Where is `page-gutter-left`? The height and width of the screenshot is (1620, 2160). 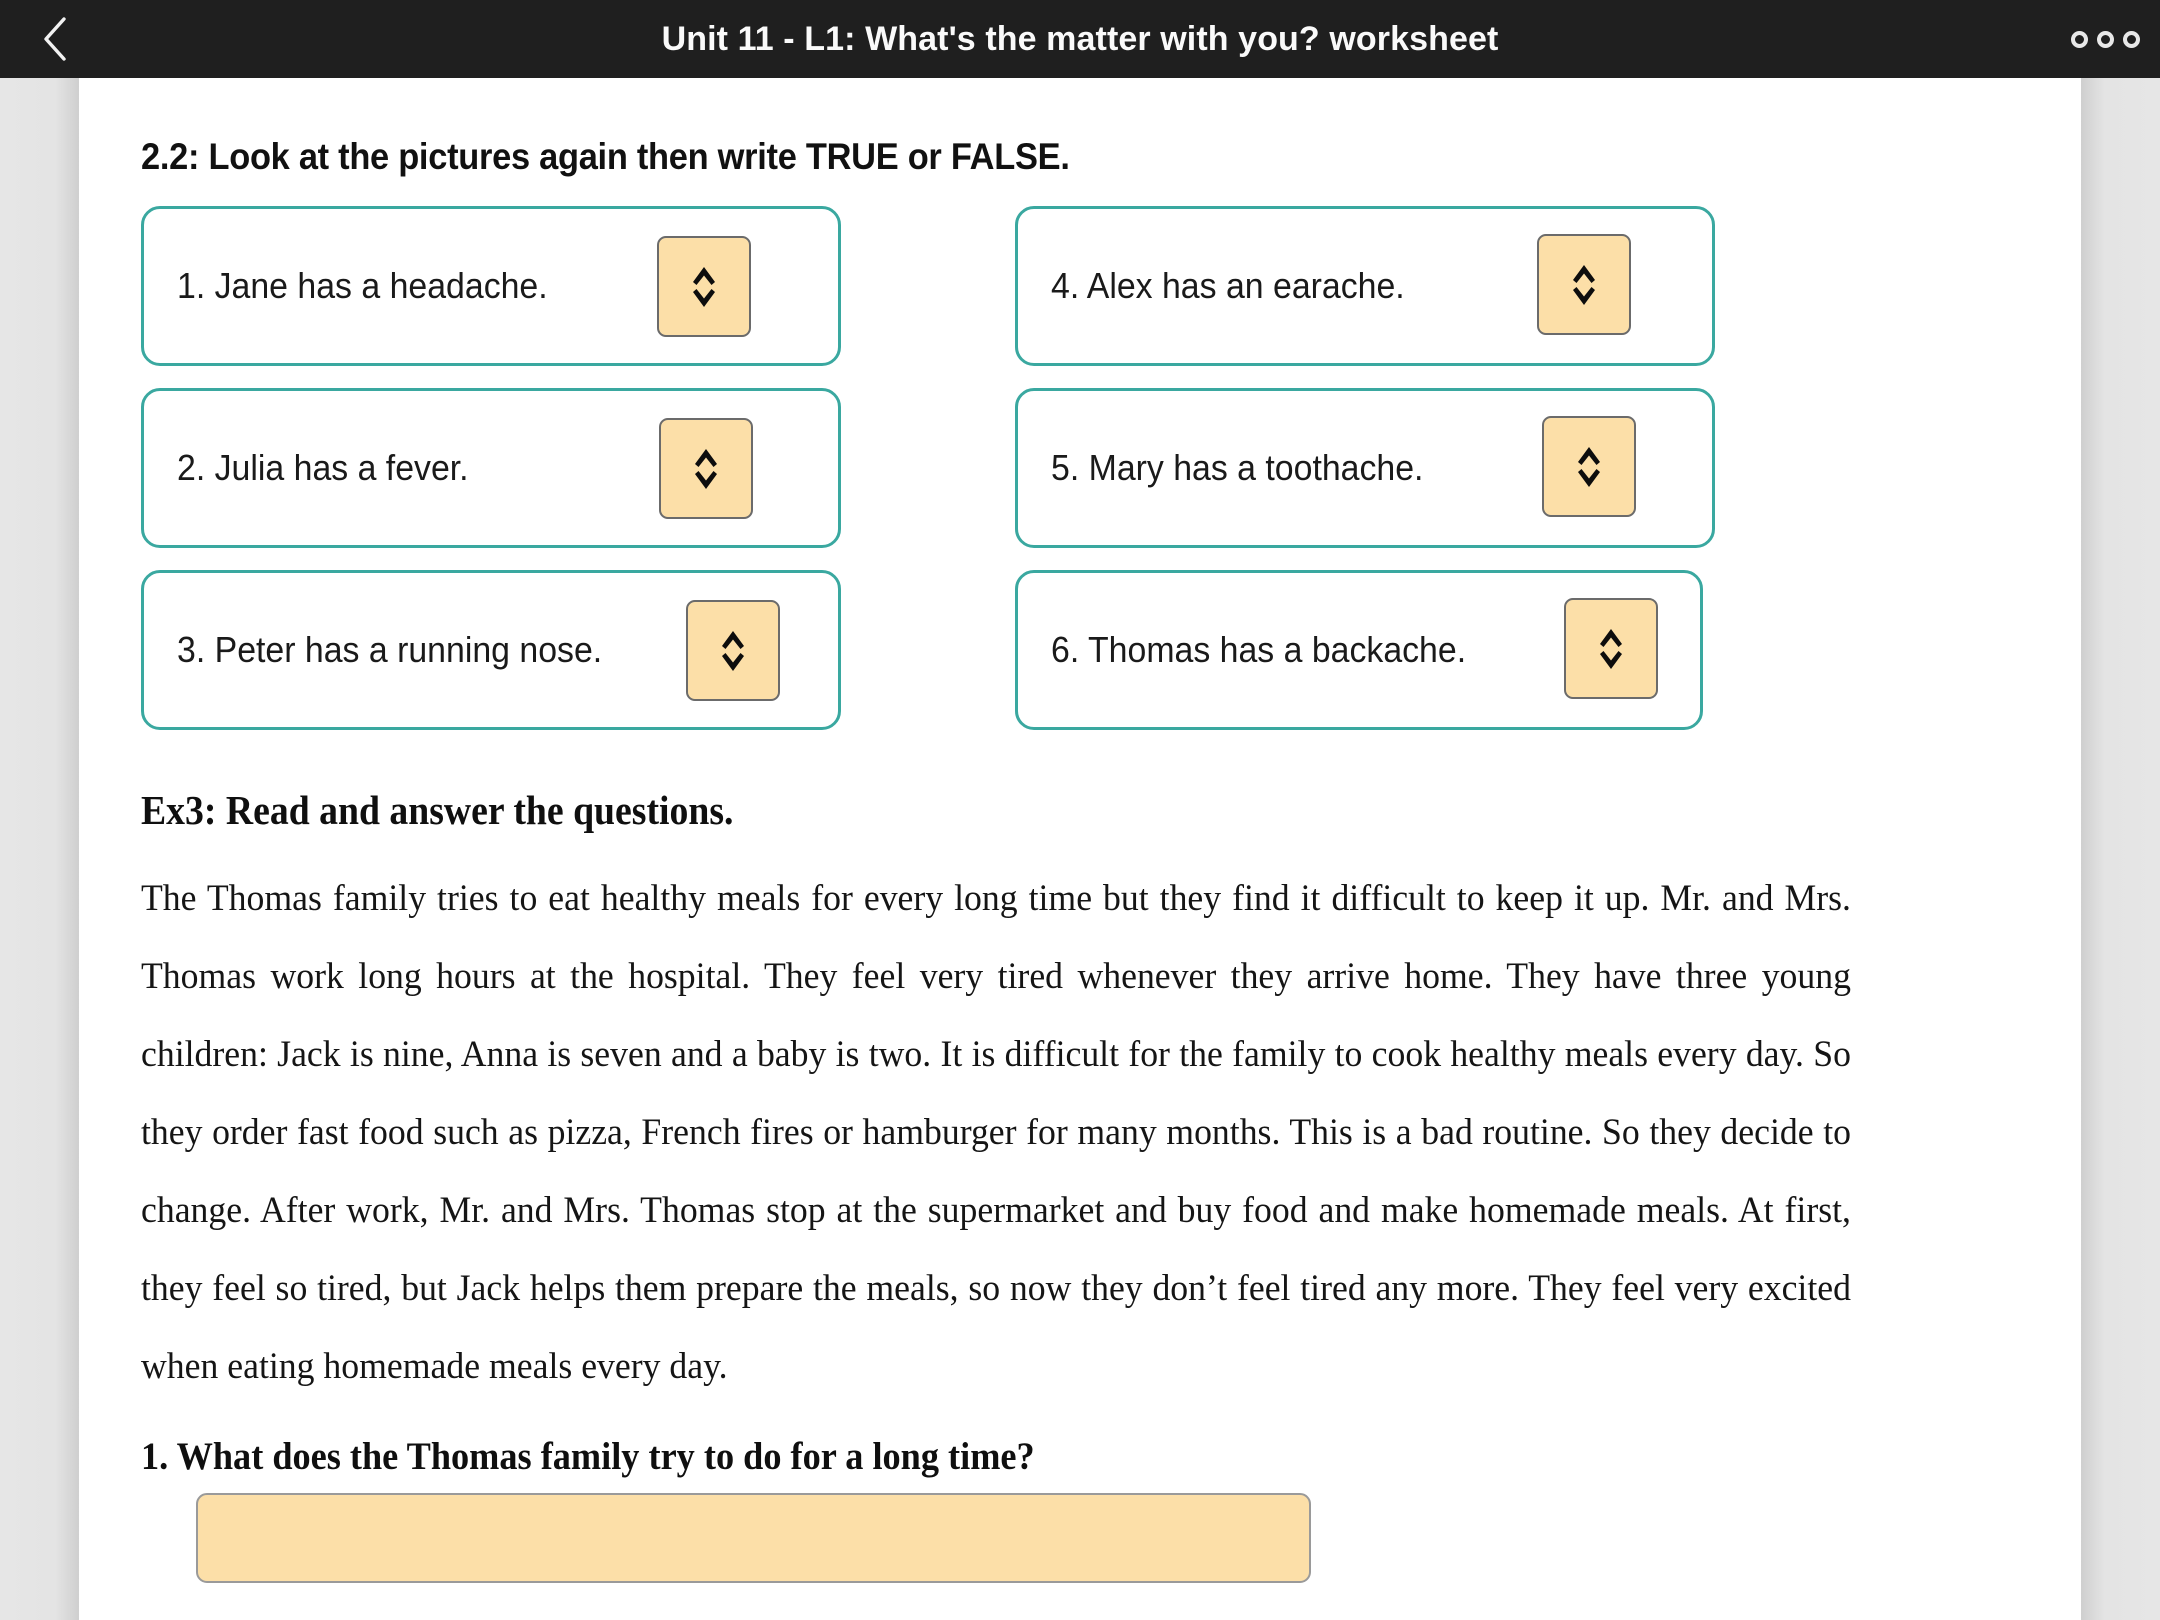
page-gutter-left is located at coordinates (39, 849).